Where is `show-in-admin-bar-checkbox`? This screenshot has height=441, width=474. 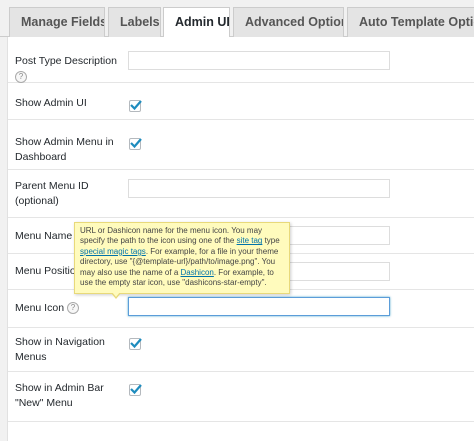
show-in-admin-bar-checkbox is located at coordinates (135, 390).